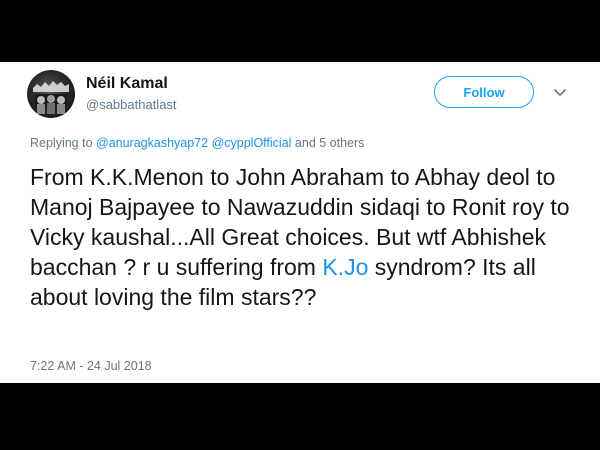  I want to click on mention-link-anuragkashyap72: @anuragkashyap72, so click(152, 143).